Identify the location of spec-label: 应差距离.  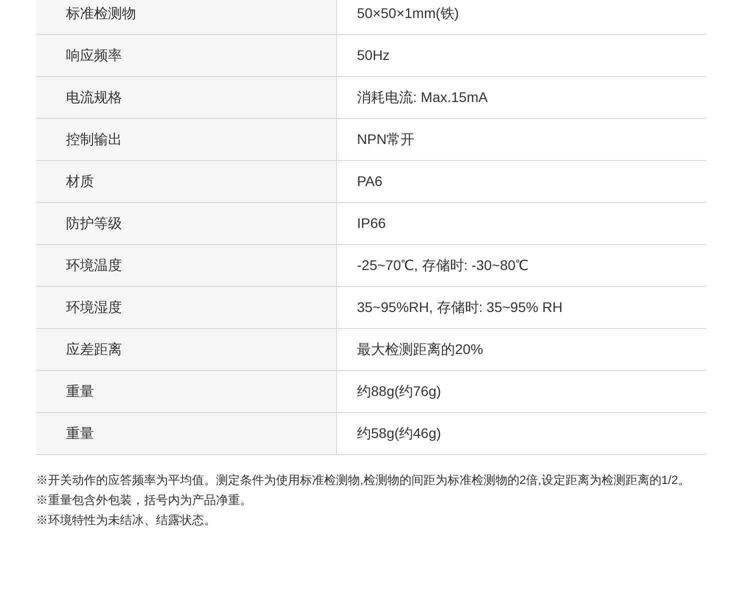
(186, 349).